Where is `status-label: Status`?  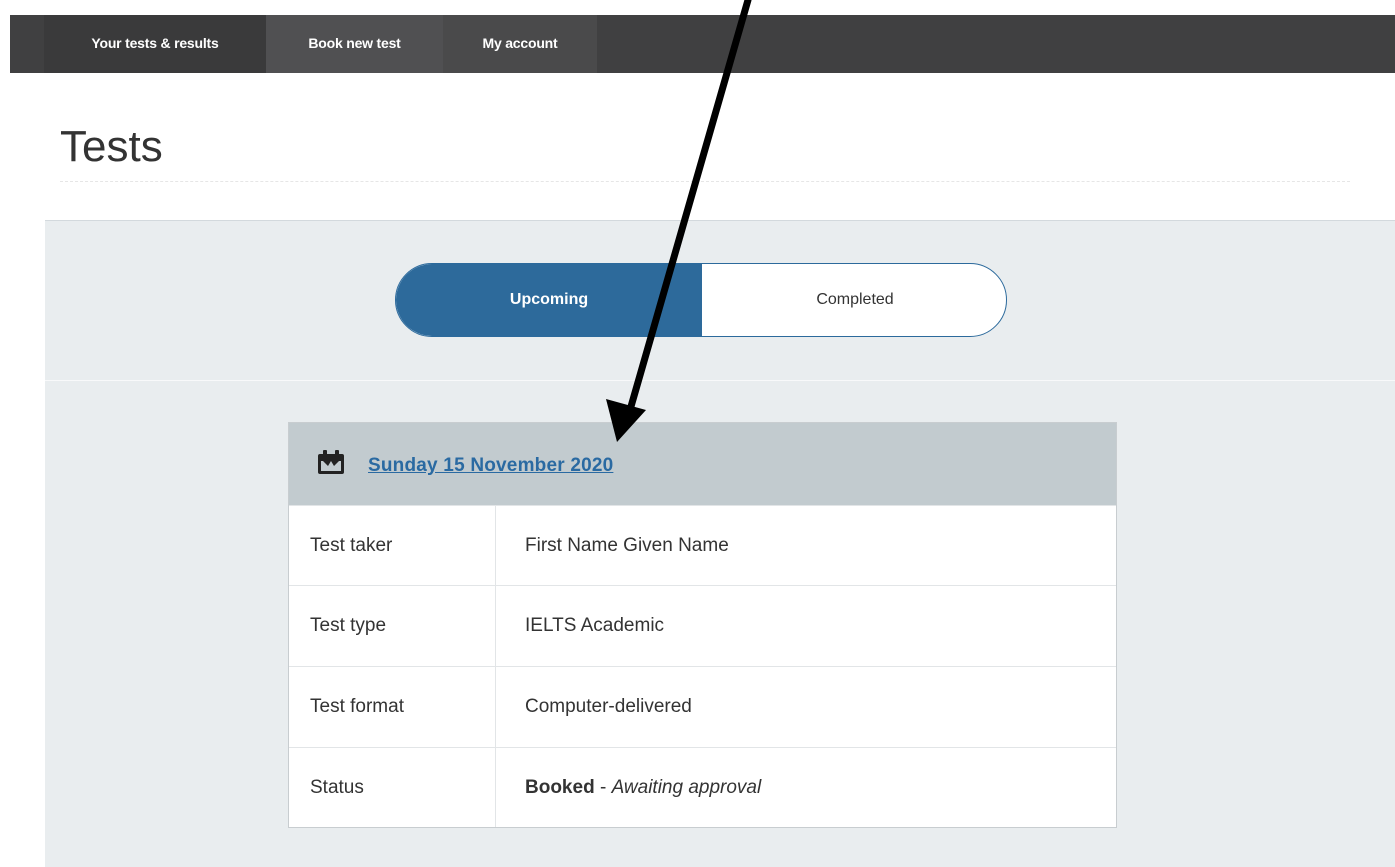 status-label: Status is located at coordinates (337, 787).